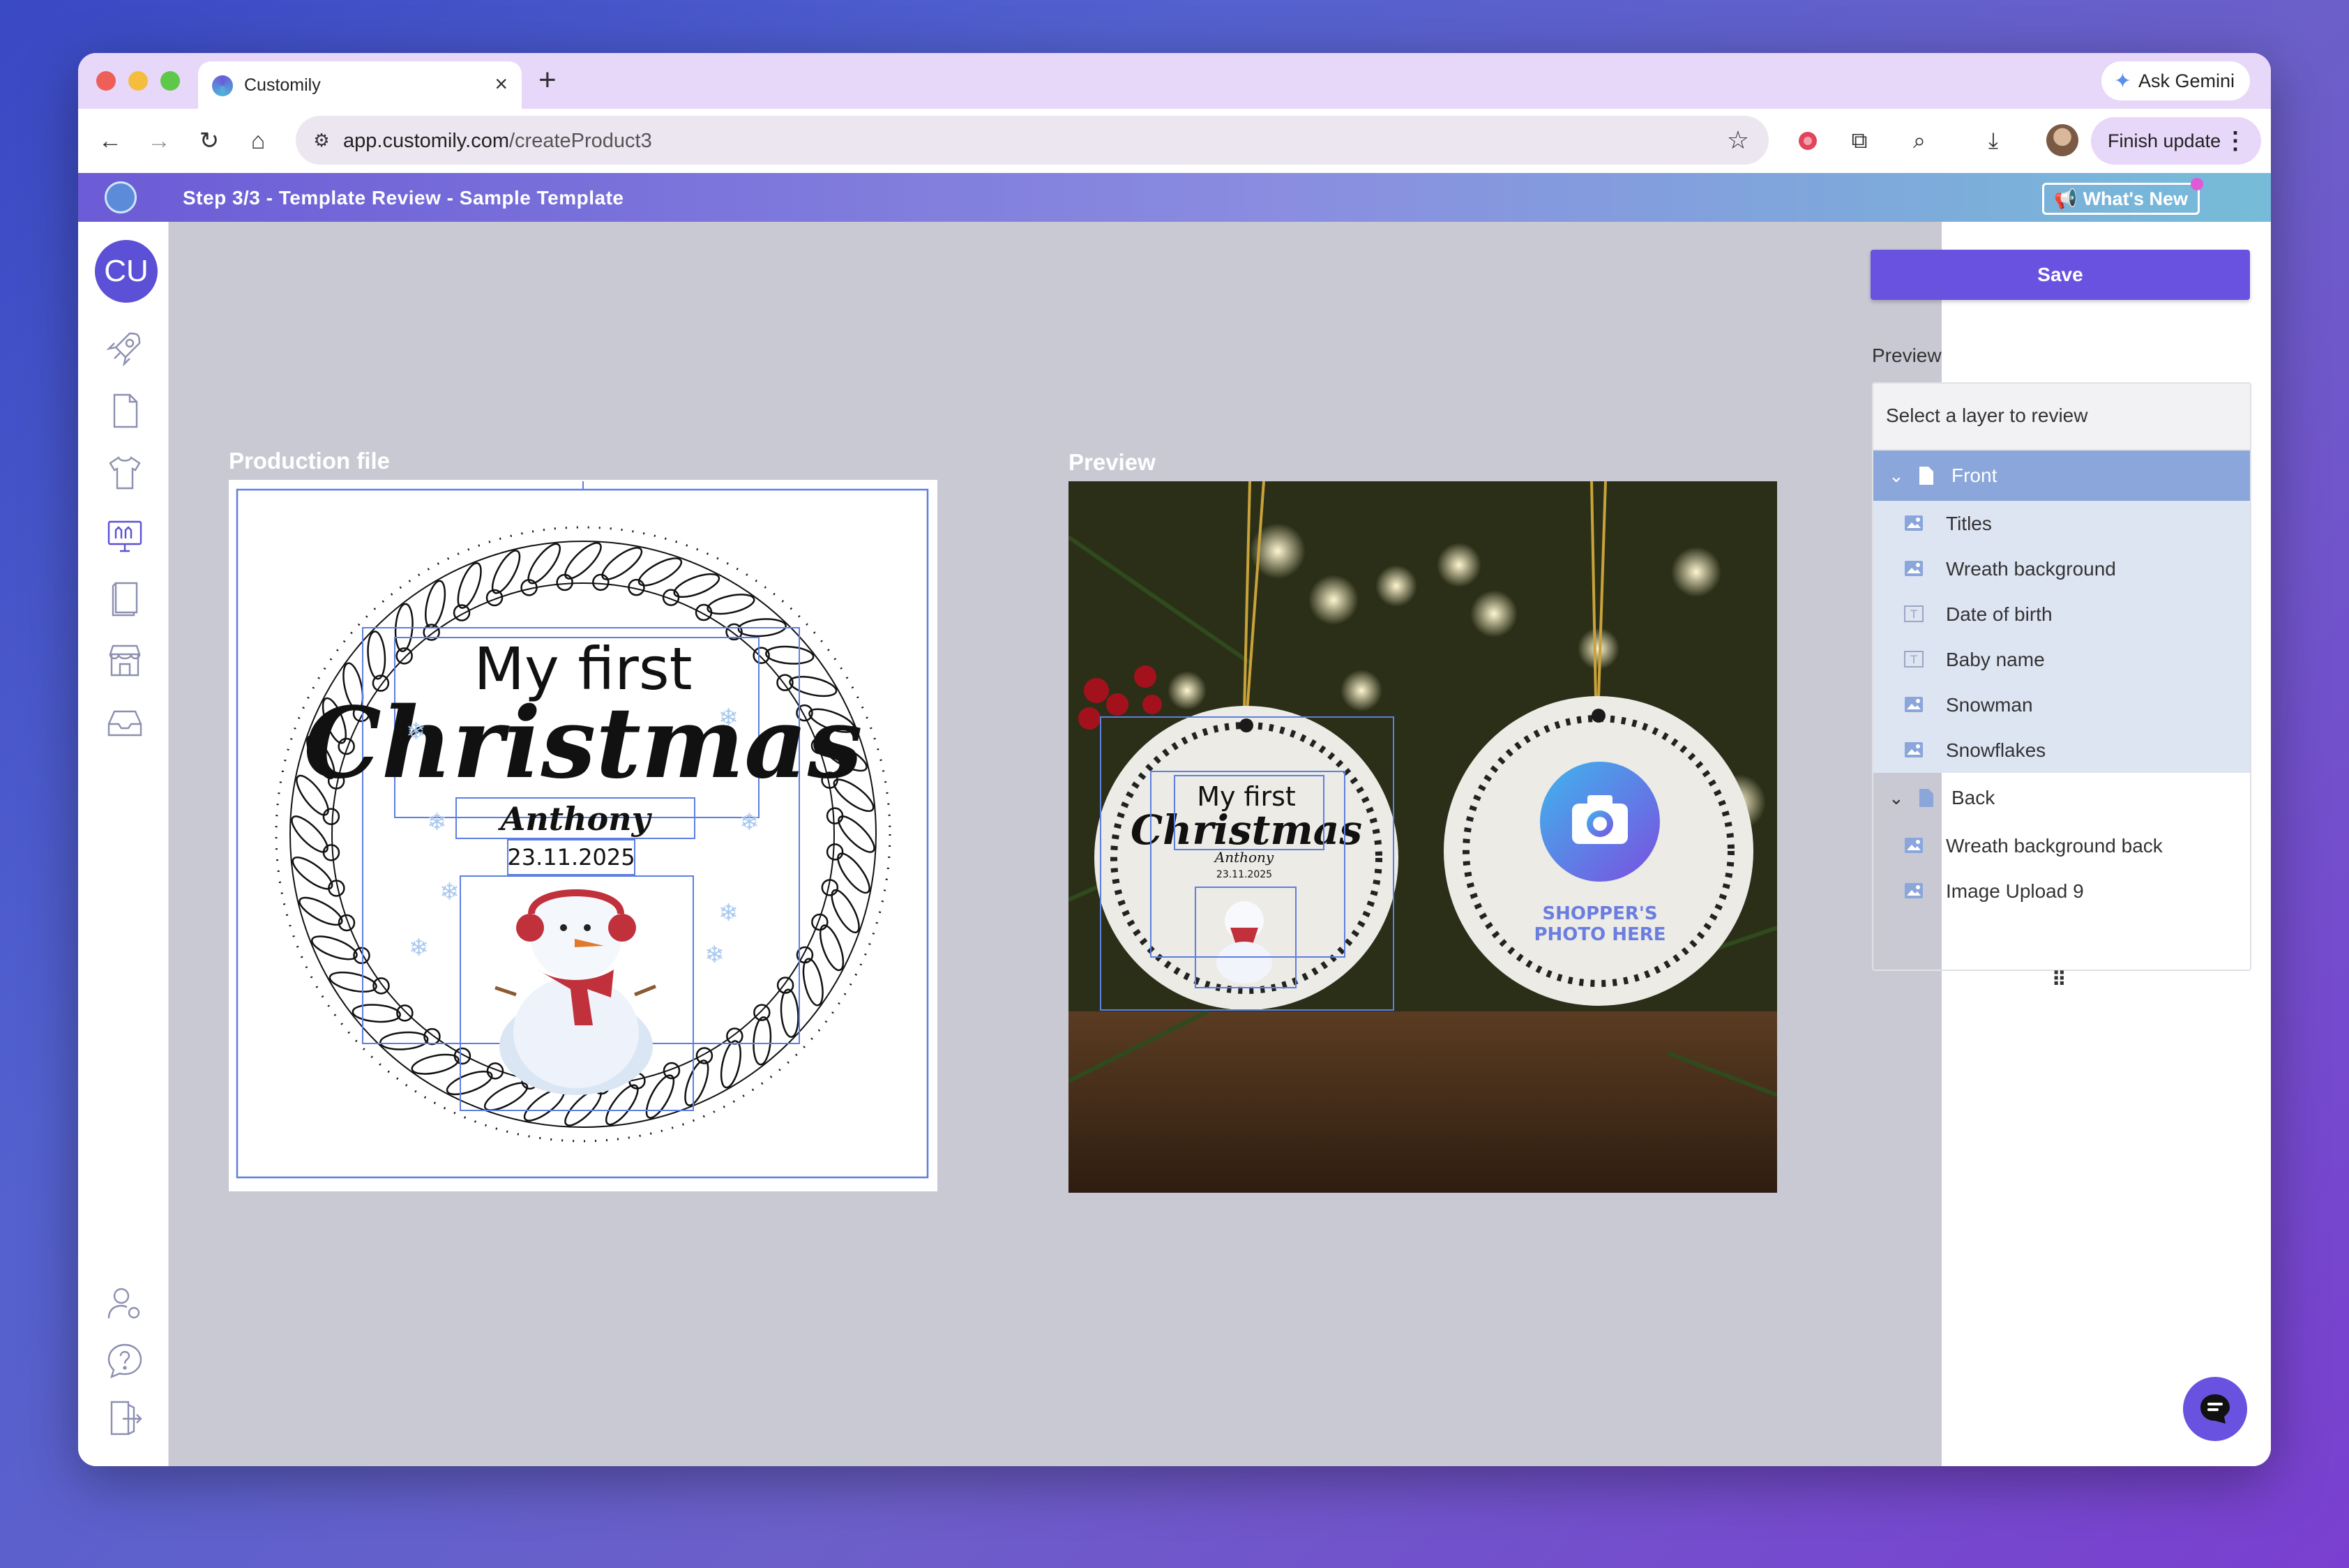 The height and width of the screenshot is (1568, 2349). Describe the element at coordinates (125, 660) in the screenshot. I see `store-icon` at that location.